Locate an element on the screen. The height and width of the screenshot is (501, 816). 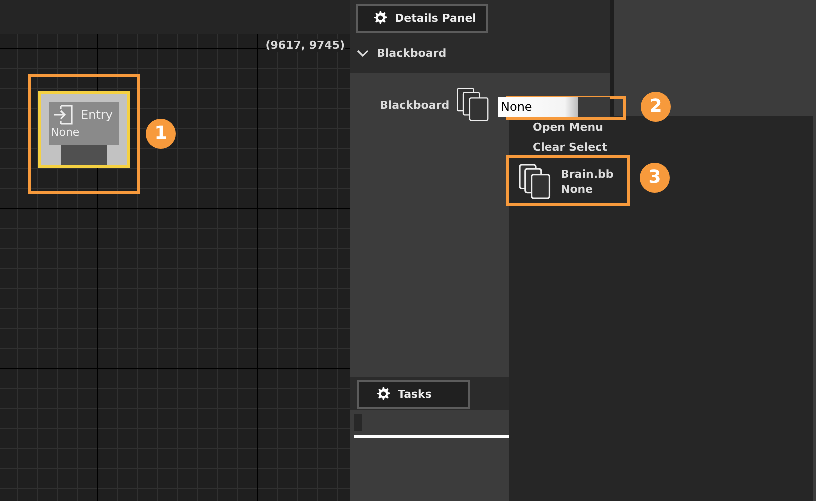
node-port is located at coordinates (84, 155).